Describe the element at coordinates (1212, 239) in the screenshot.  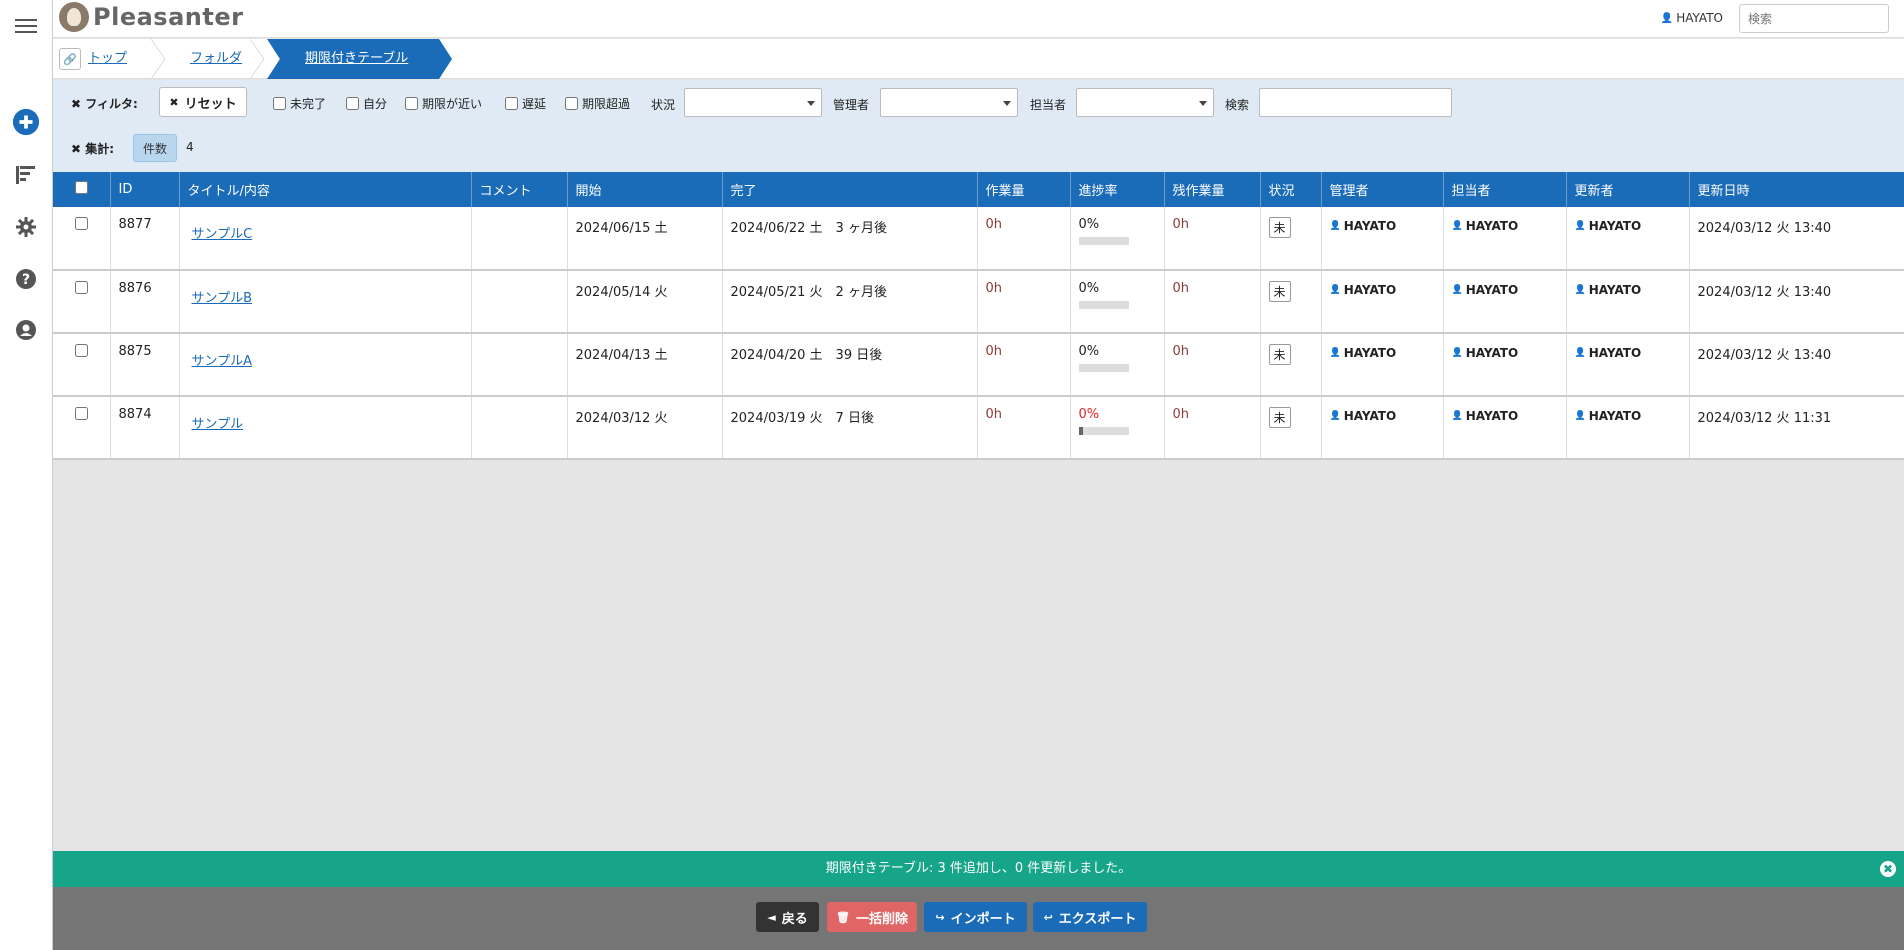
I see `remain-cell: 0h` at that location.